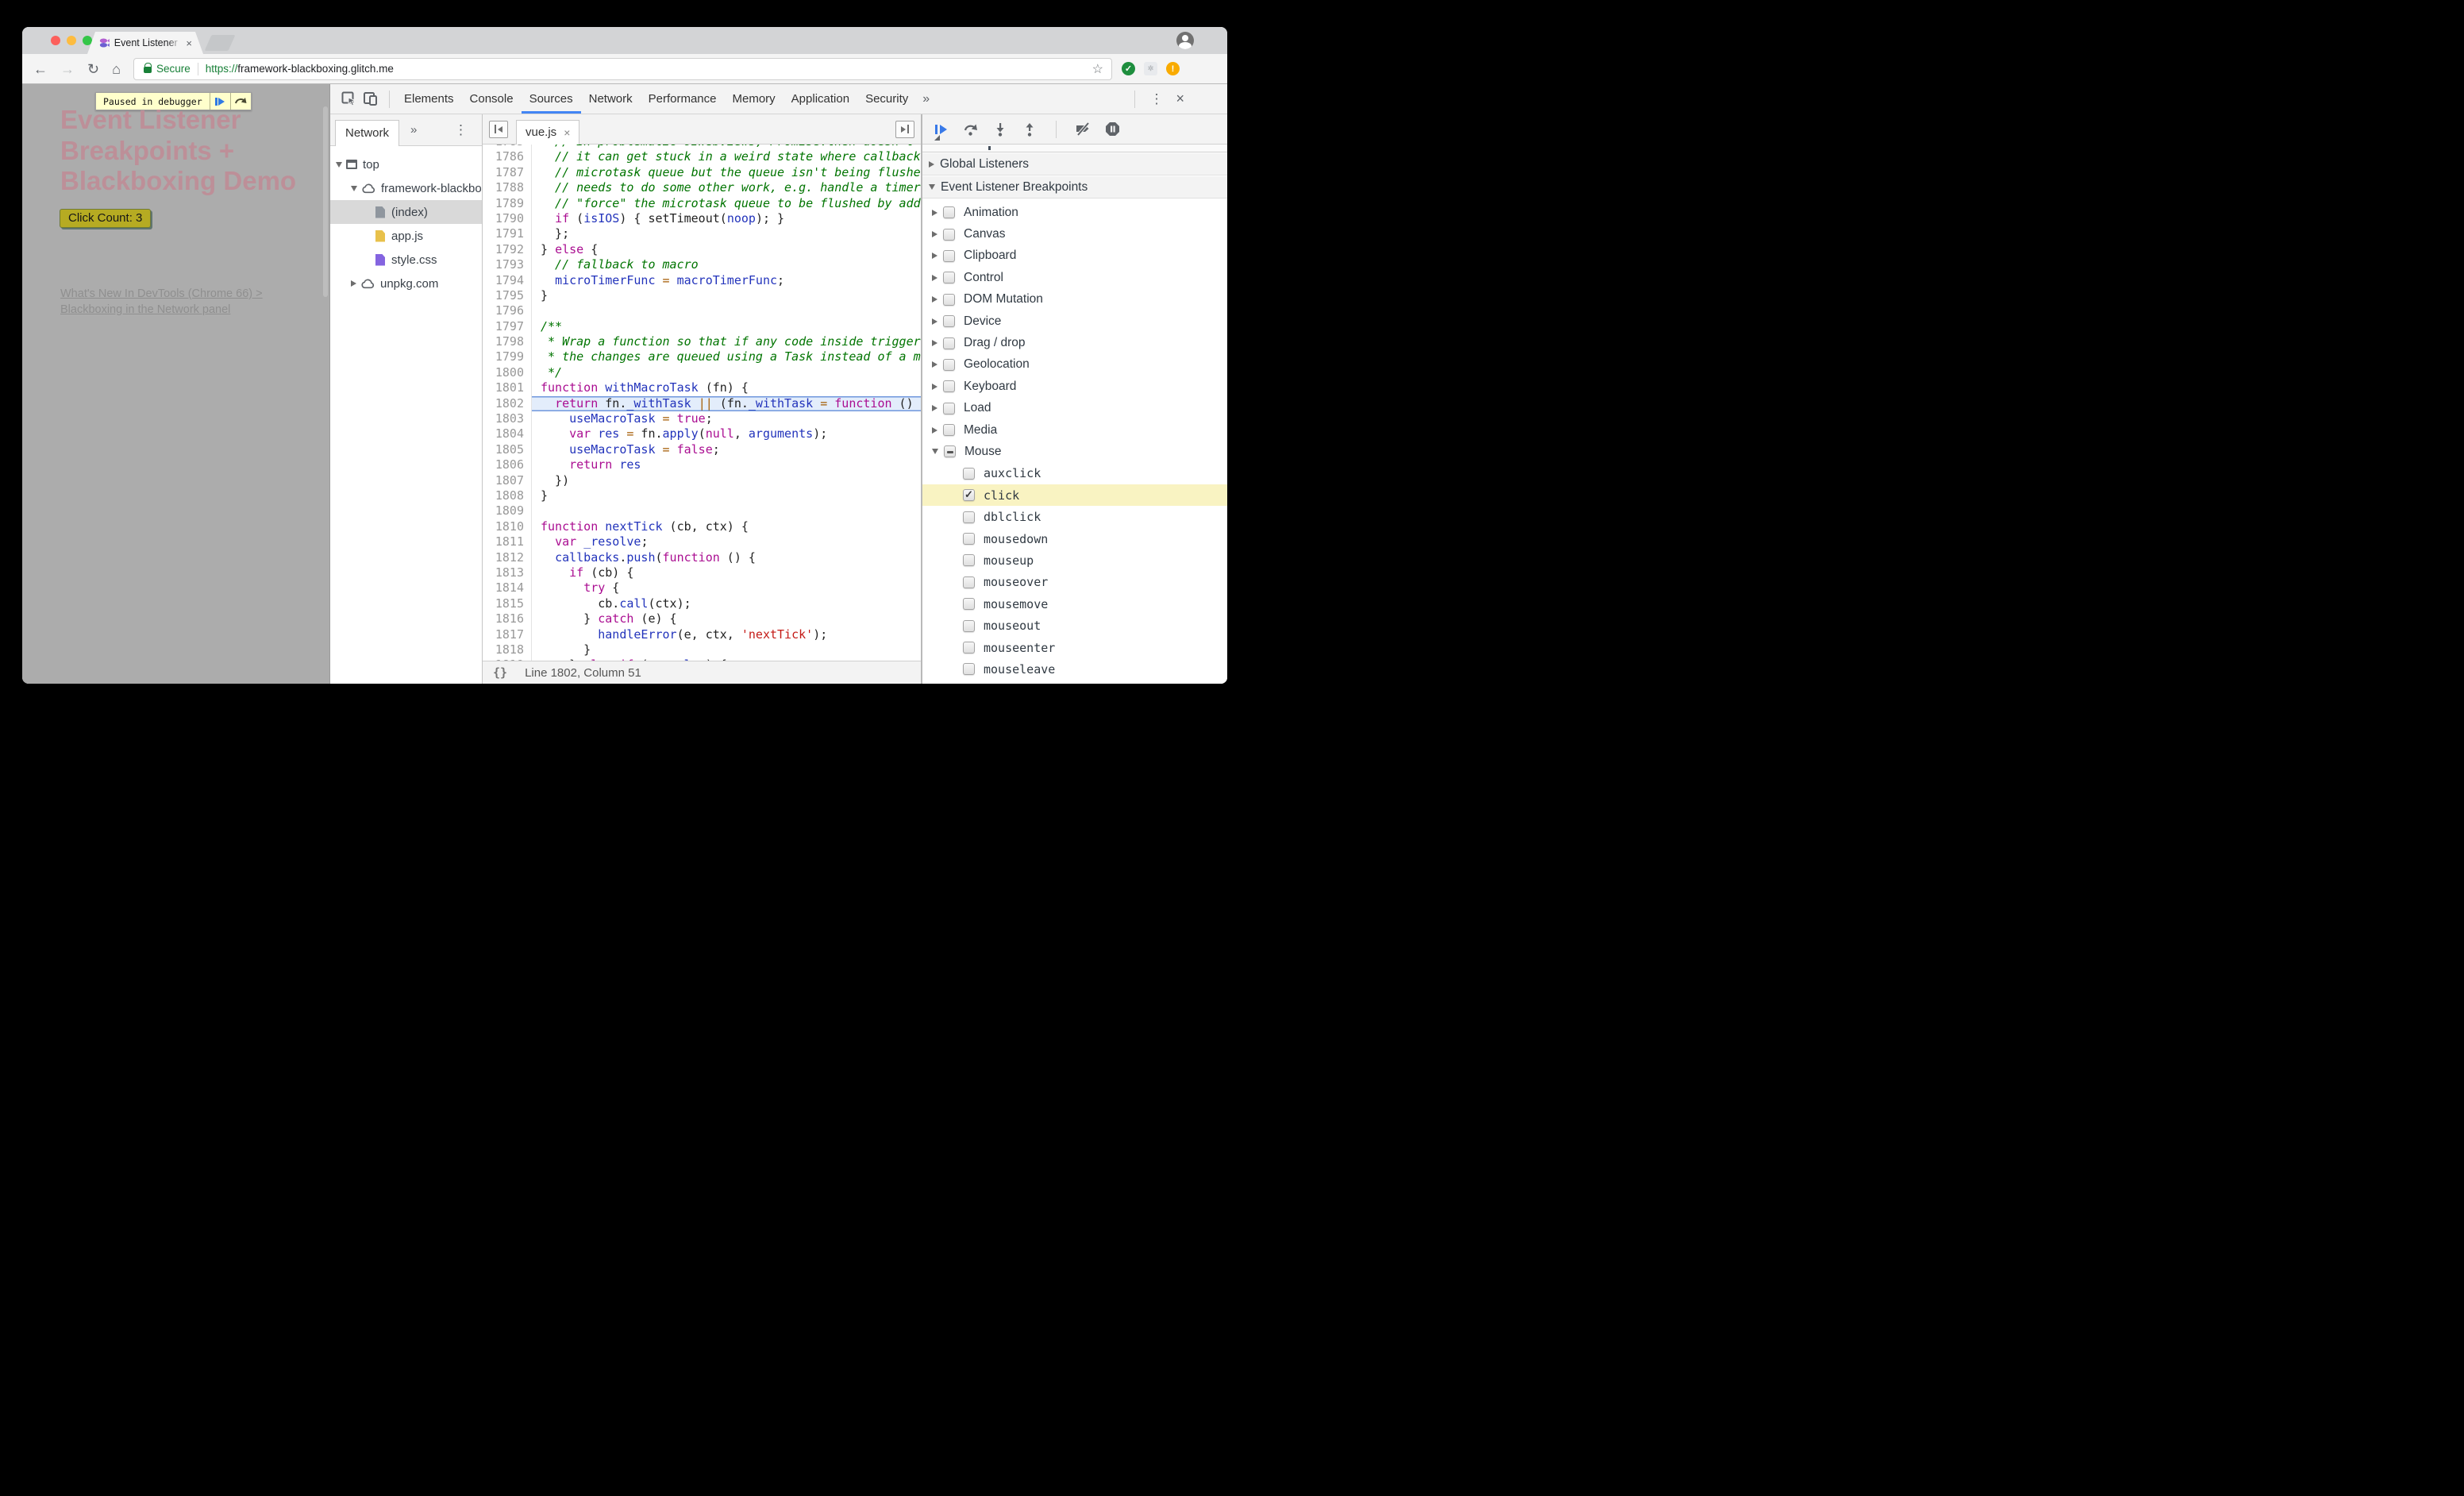 The image size is (2464, 1496). I want to click on line-number: 1811, so click(507, 542).